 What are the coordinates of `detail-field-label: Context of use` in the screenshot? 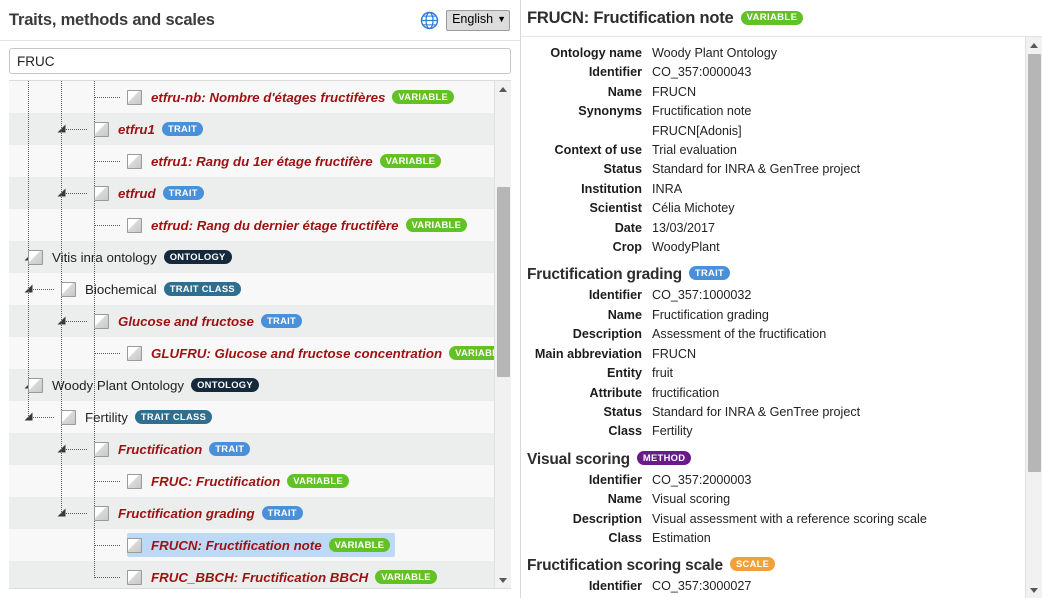 It's located at (598, 150).